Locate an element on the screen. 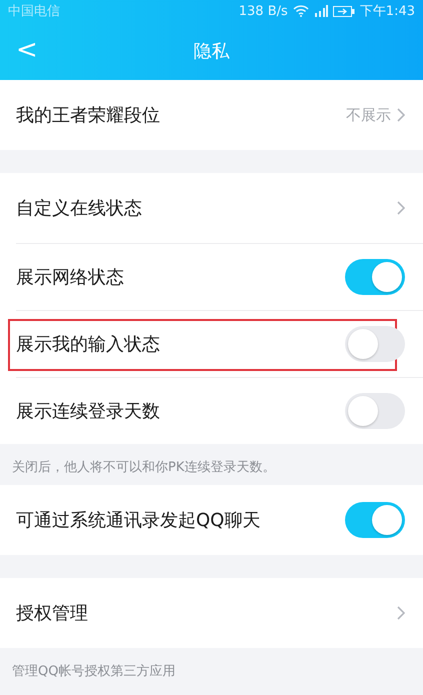 The height and width of the screenshot is (695, 423). setting-label: 可通过系统通讯录发起QQ聊天 is located at coordinates (138, 520).